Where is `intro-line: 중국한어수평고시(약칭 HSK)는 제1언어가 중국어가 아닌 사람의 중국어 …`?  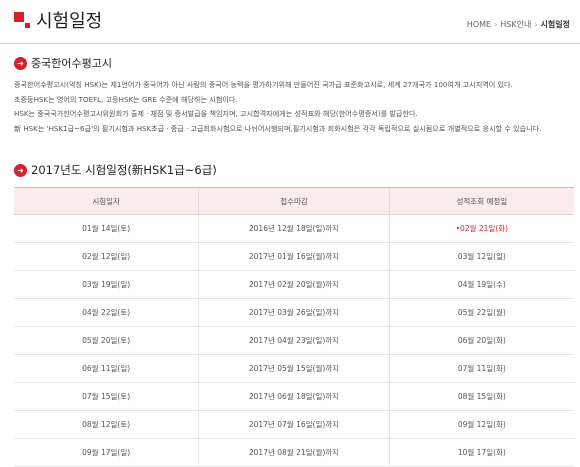 intro-line: 중국한어수평고시(약칭 HSK)는 제1언어가 중국어가 아닌 사람의 중국어 … is located at coordinates (263, 84).